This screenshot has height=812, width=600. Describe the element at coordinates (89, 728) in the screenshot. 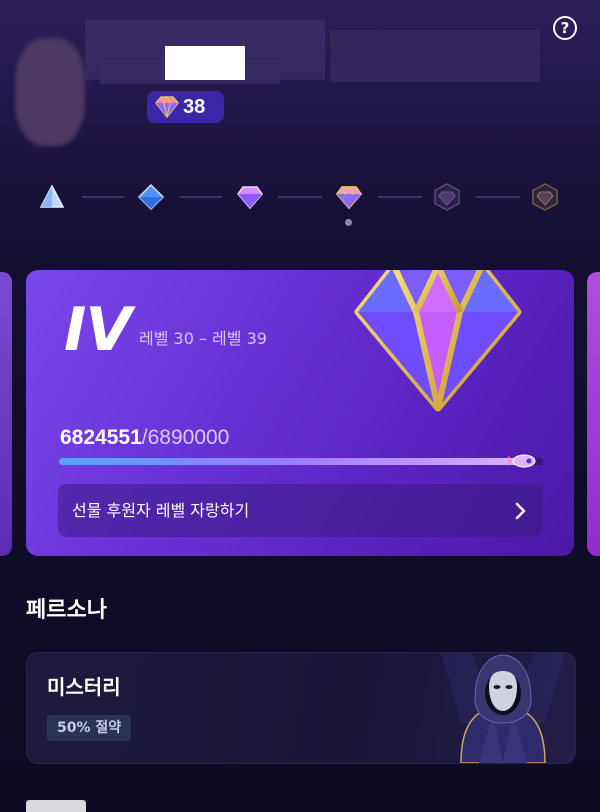

I see `persona-discount-badge: 50% 절약` at that location.